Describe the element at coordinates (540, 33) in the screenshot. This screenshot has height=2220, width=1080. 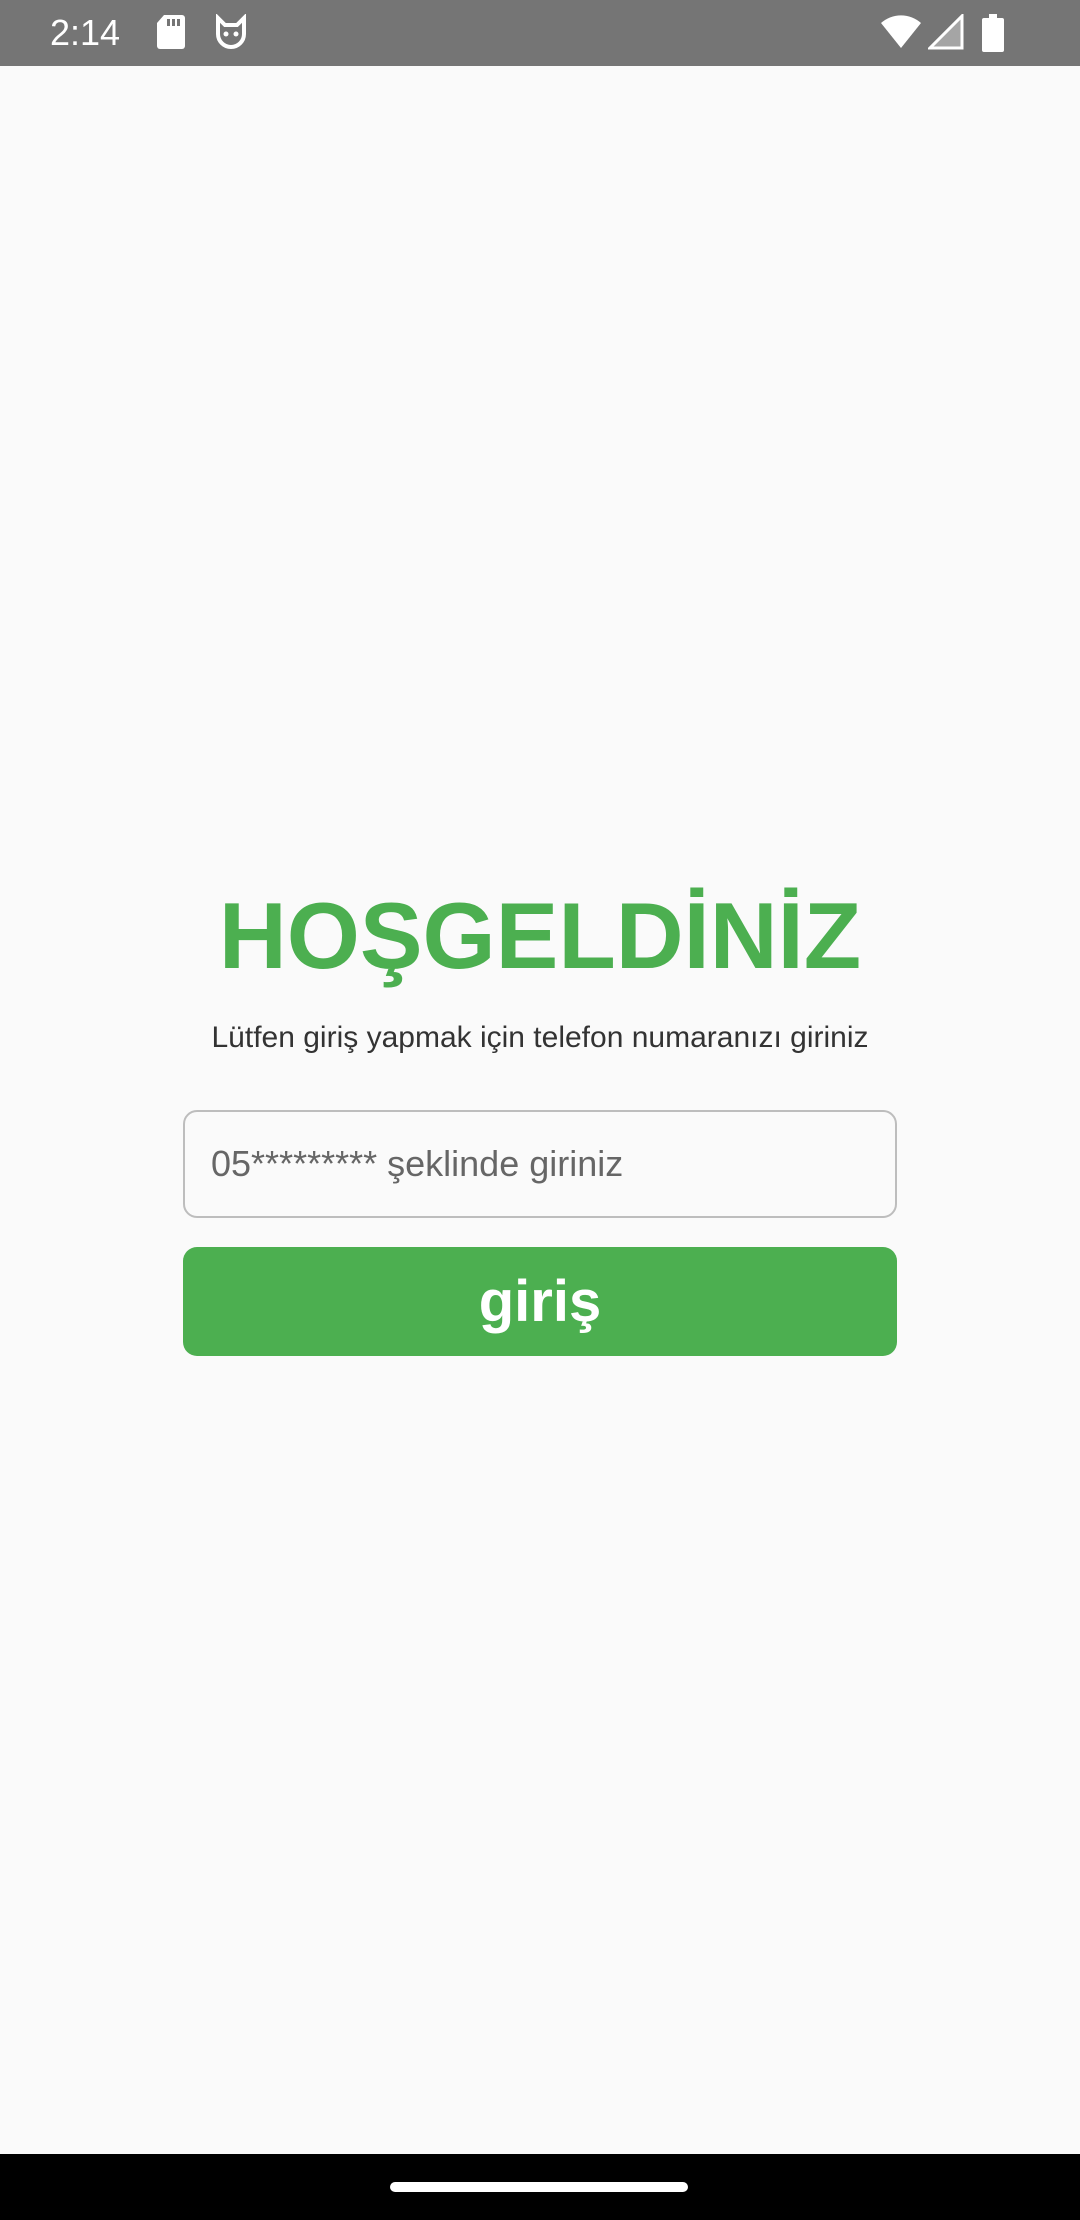
I see `status-bar: 2:14` at that location.